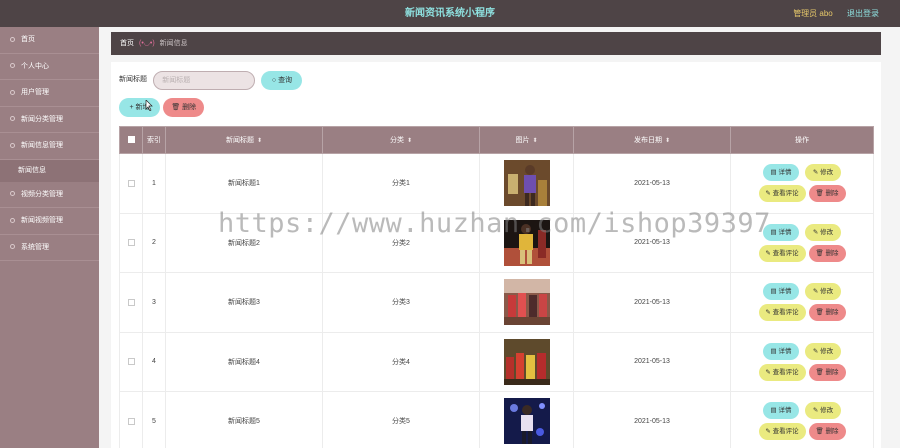  I want to click on row-category: 分类5, so click(401, 419).